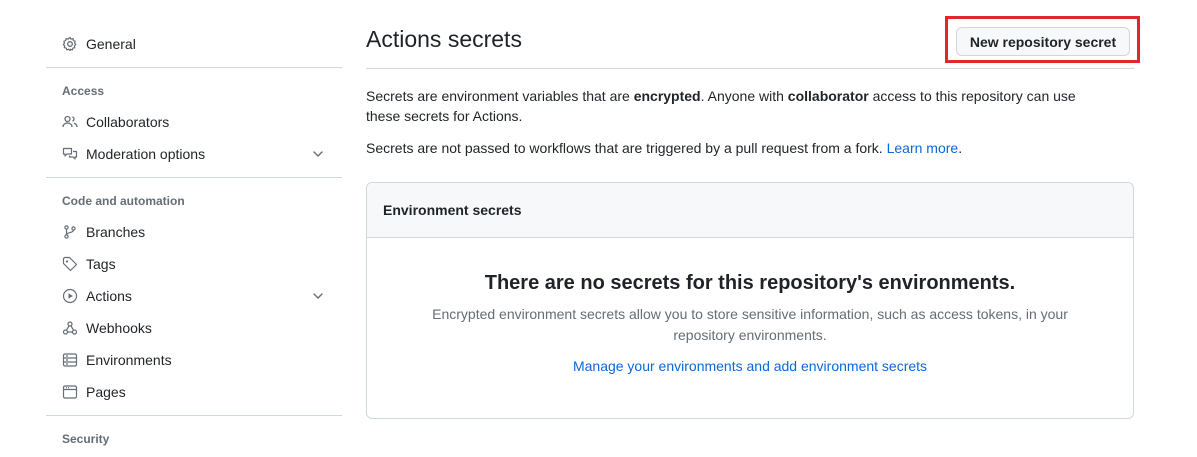  I want to click on sidebar-item-moderation: Moderation options, so click(194, 154).